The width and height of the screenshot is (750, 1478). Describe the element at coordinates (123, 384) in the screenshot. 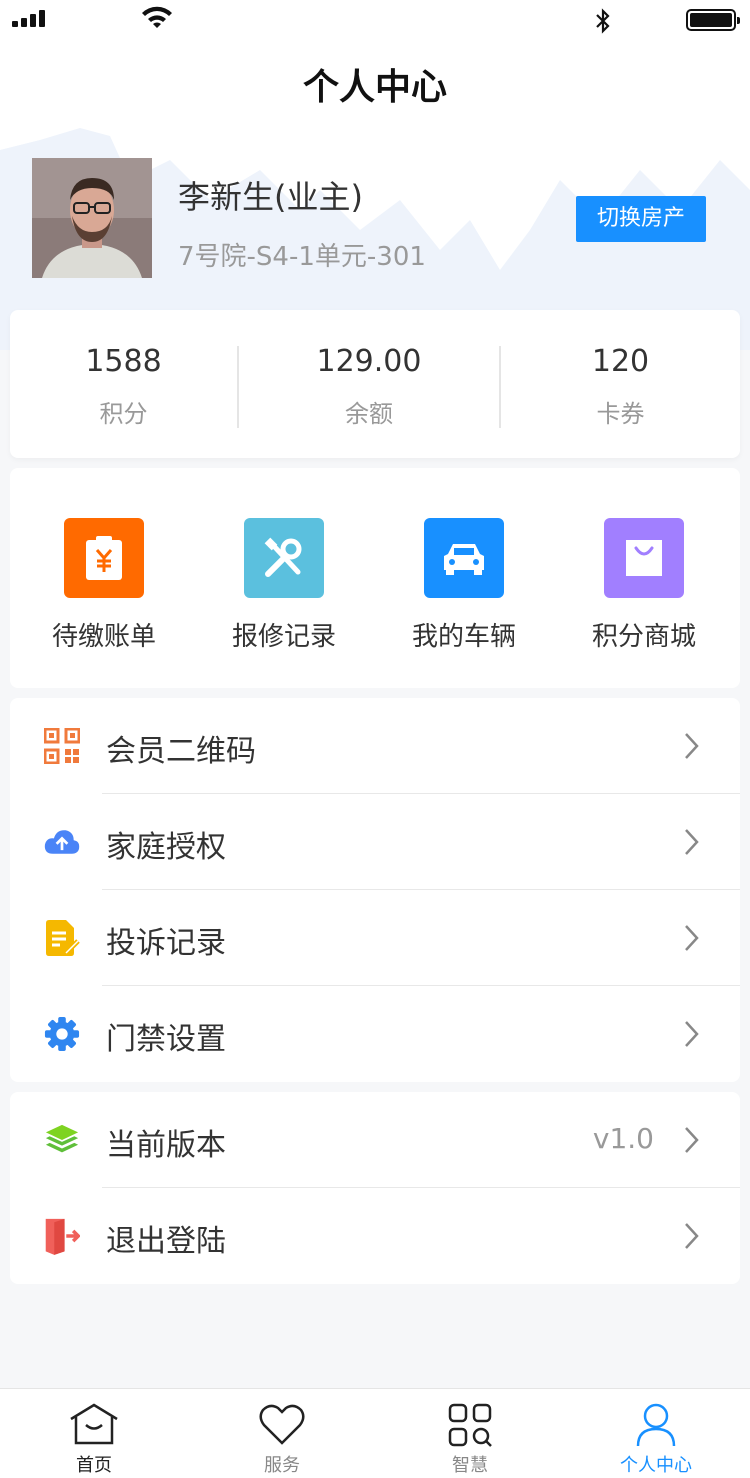

I see `stat-points: 1588 积分` at that location.